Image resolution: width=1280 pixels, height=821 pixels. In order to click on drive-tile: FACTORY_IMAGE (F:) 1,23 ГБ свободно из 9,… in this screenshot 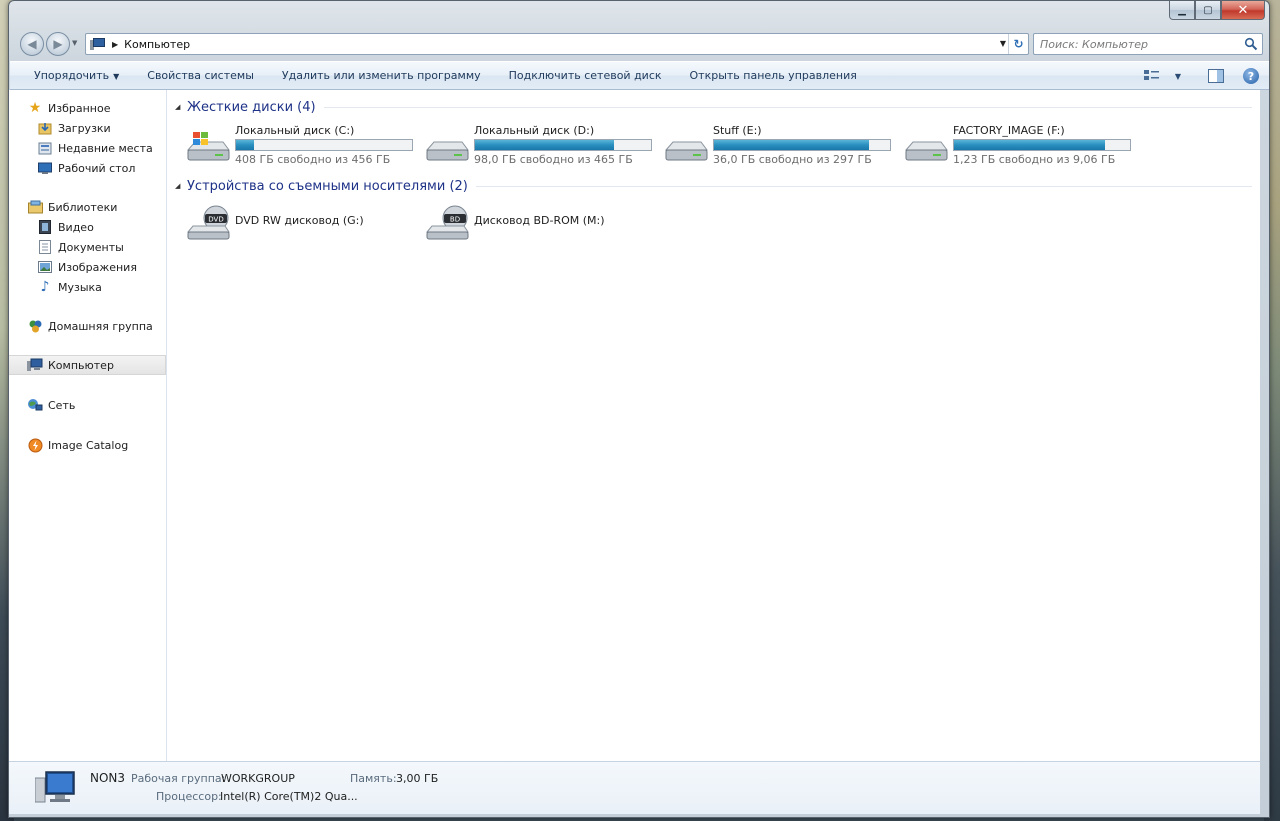, I will do `click(1022, 145)`.